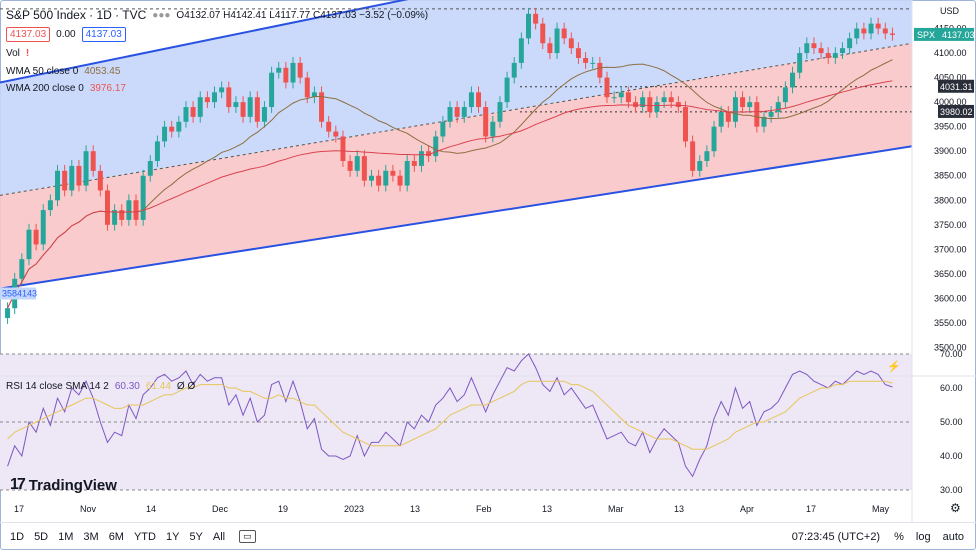 This screenshot has height=552, width=978. What do you see at coordinates (836, 537) in the screenshot?
I see `clock: 07:23:45 (UTC+2)` at bounding box center [836, 537].